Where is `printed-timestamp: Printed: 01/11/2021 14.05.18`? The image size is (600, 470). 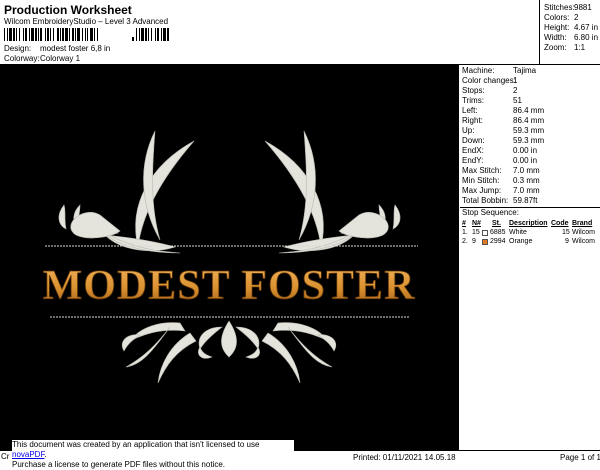 printed-timestamp: Printed: 01/11/2021 14.05.18 is located at coordinates (404, 457).